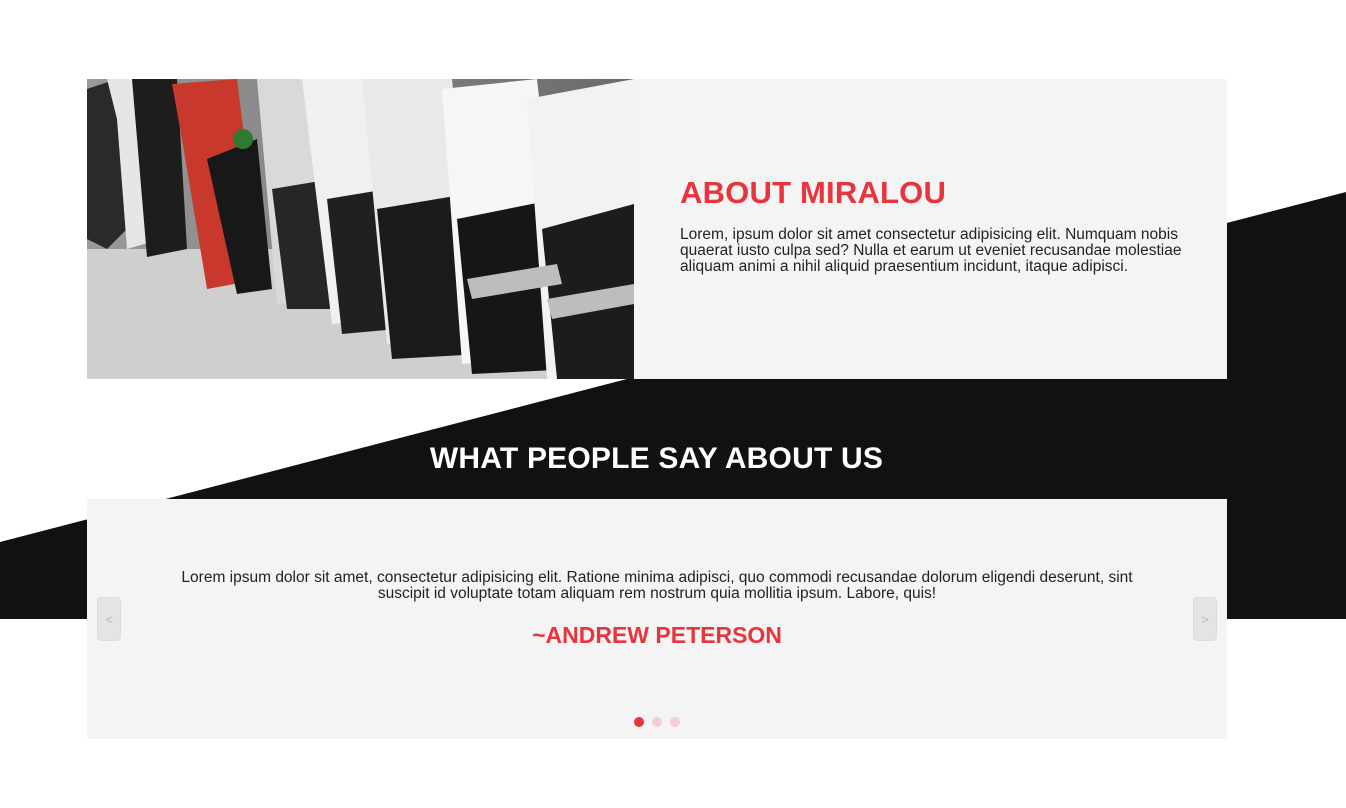  Describe the element at coordinates (656, 458) in the screenshot. I see `testimonials-heading: WHAT PEOPLE SAY ABOUT US` at that location.